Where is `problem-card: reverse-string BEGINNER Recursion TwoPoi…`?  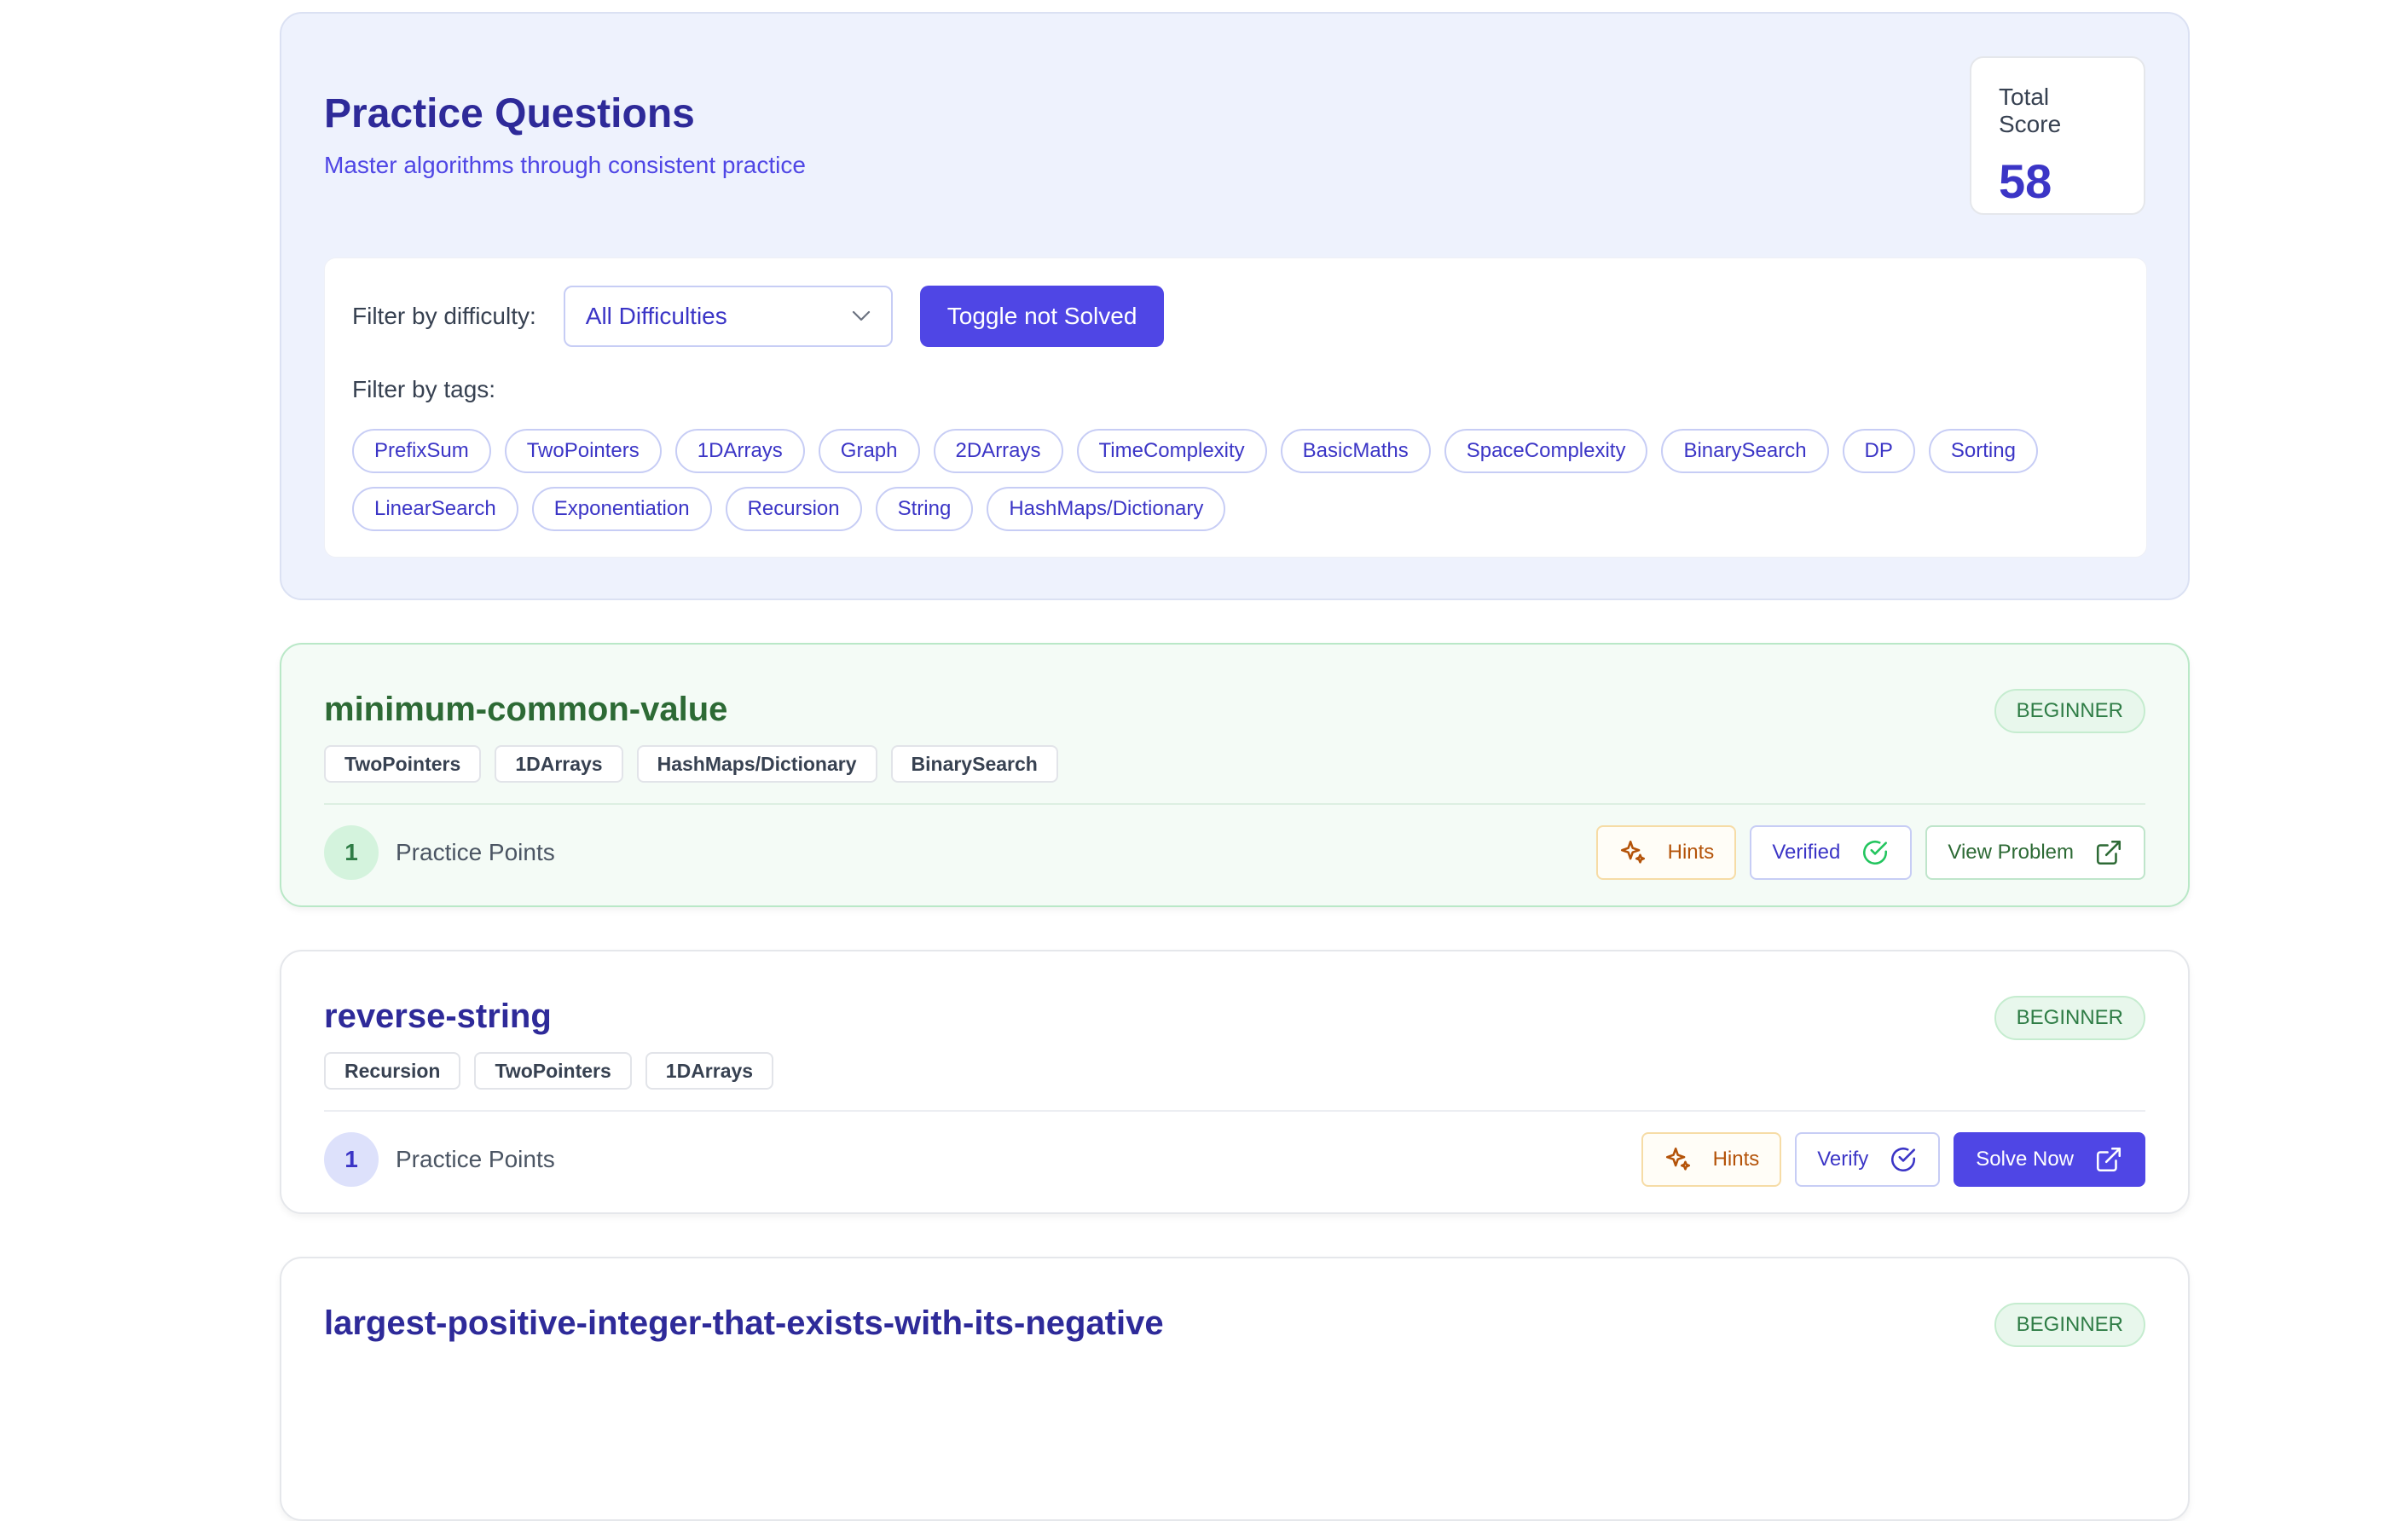 problem-card: reverse-string BEGINNER Recursion TwoPoi… is located at coordinates (1235, 1082).